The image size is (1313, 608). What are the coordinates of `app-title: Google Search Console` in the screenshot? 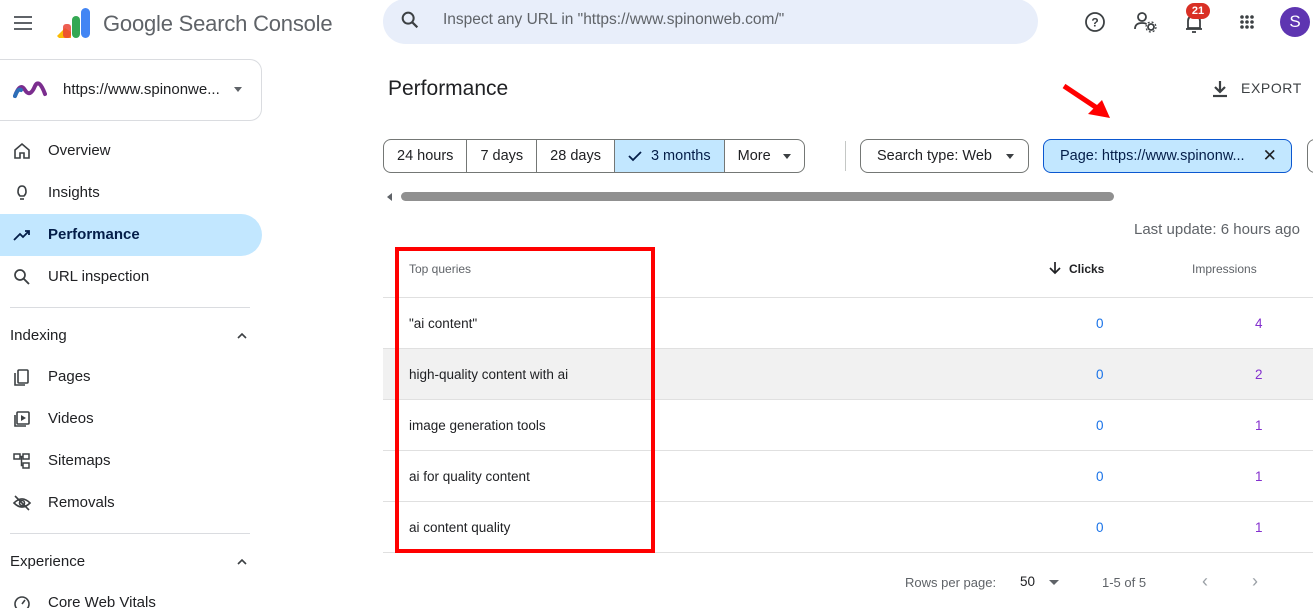 It's located at (218, 23).